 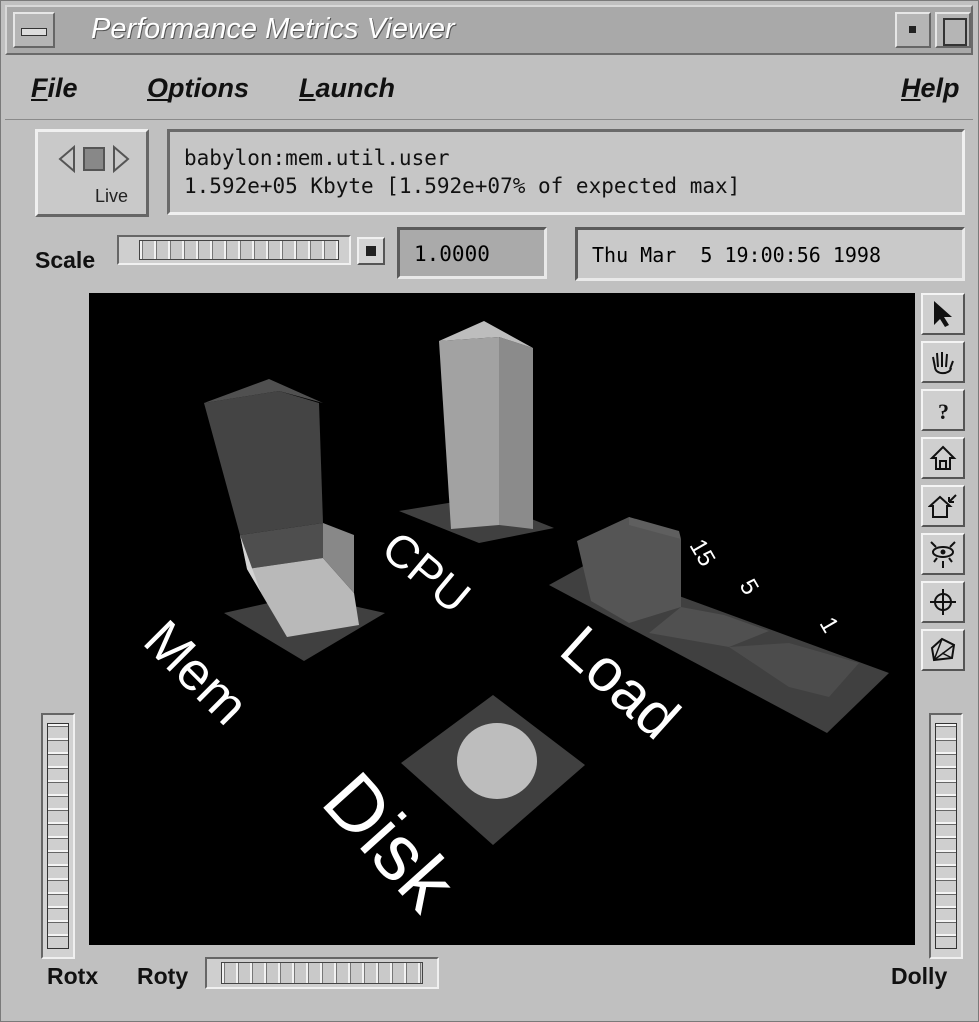 I want to click on dolly-label: Dolly, so click(x=919, y=976).